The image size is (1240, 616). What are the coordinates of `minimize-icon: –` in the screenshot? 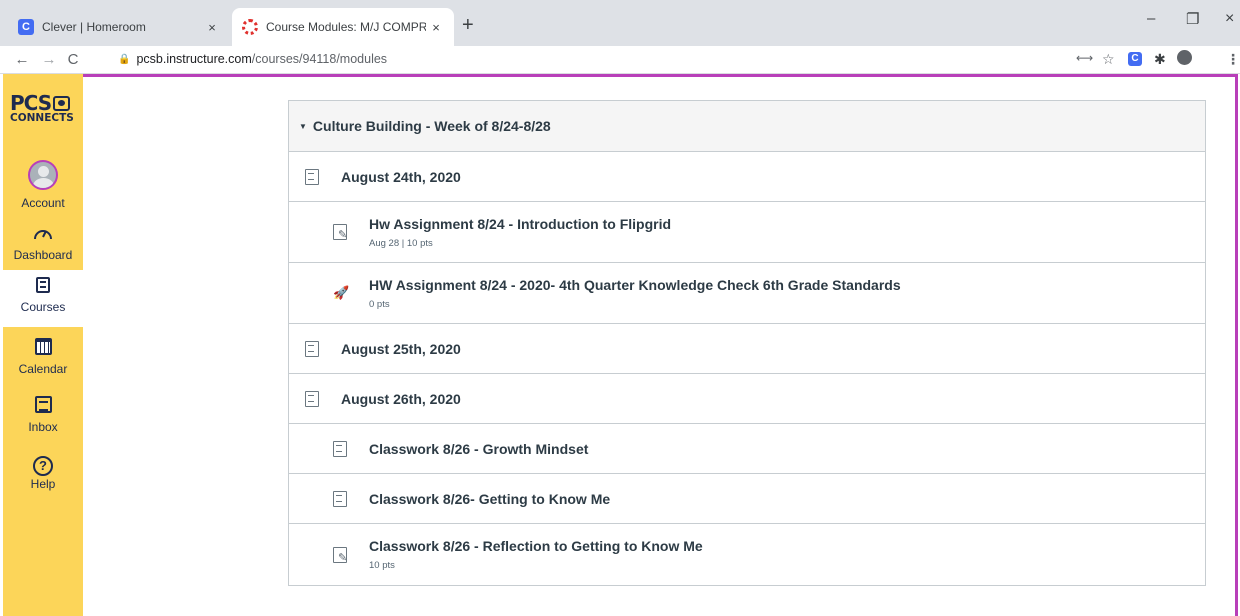 It's located at (1151, 18).